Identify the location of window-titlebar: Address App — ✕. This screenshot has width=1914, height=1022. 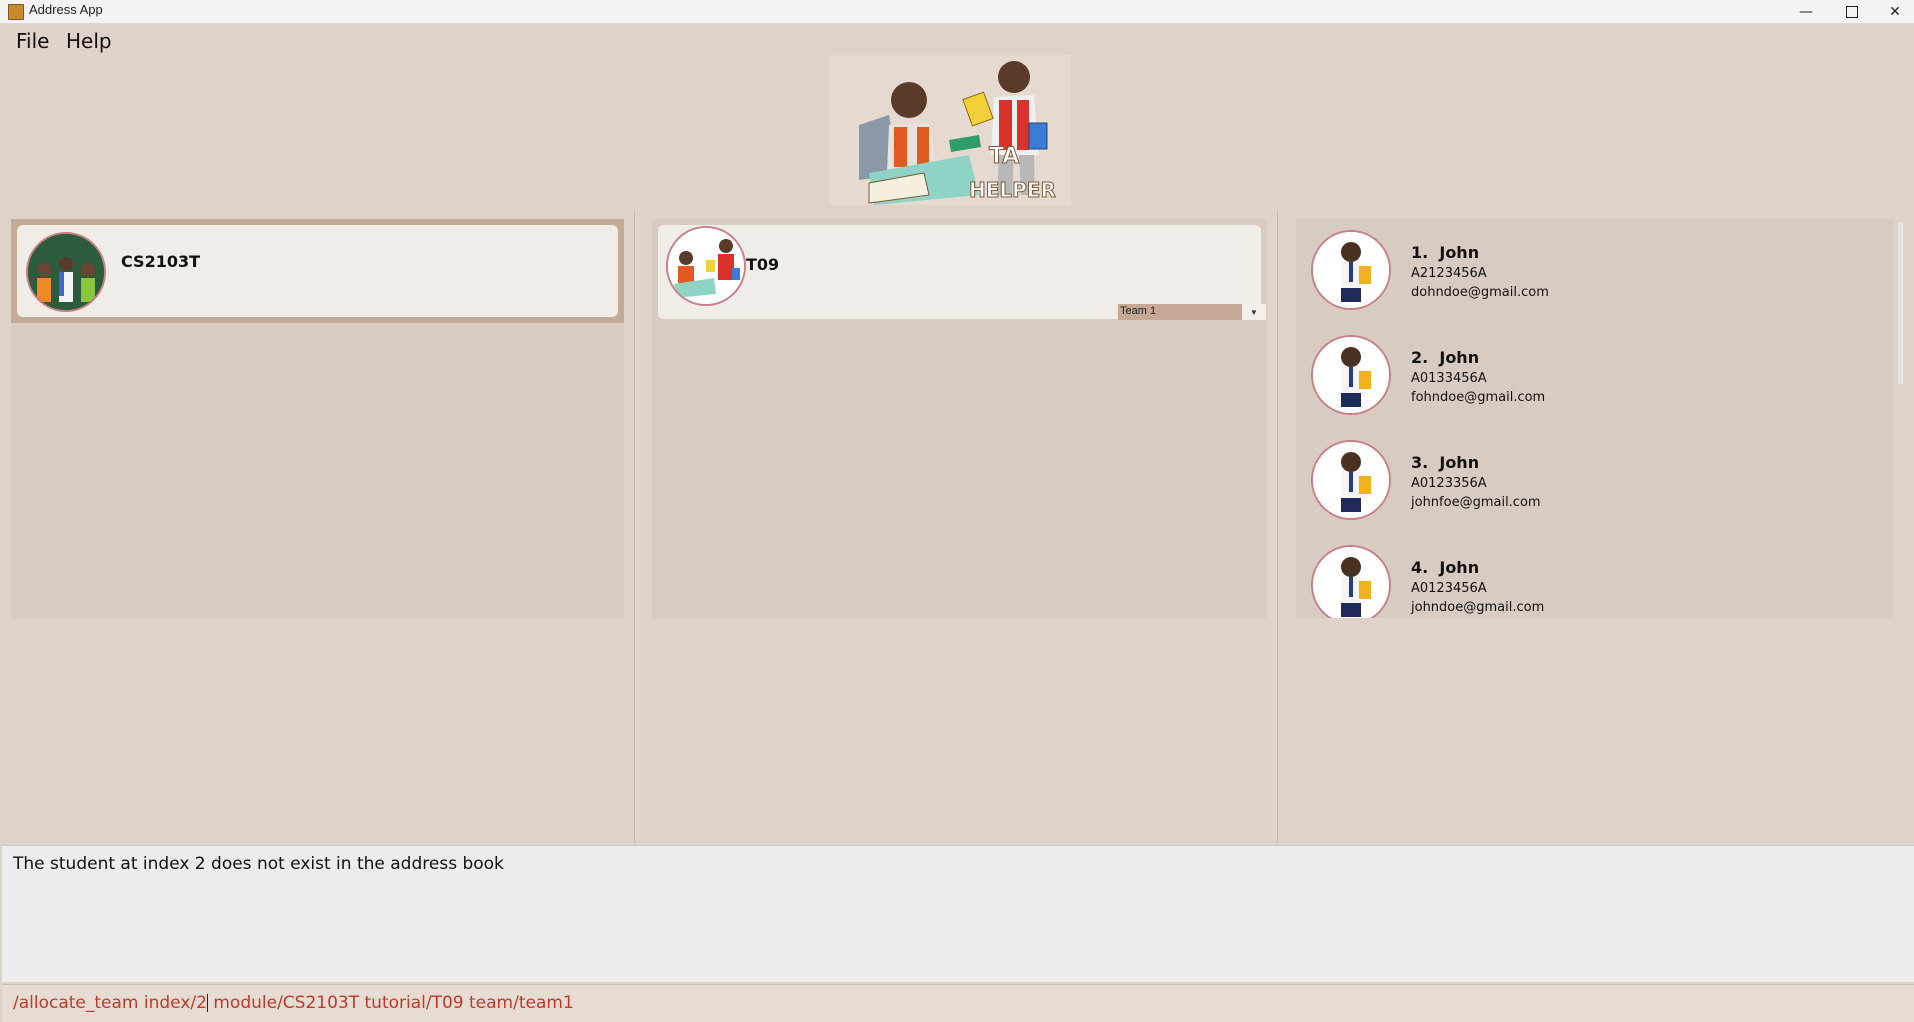
(957, 12).